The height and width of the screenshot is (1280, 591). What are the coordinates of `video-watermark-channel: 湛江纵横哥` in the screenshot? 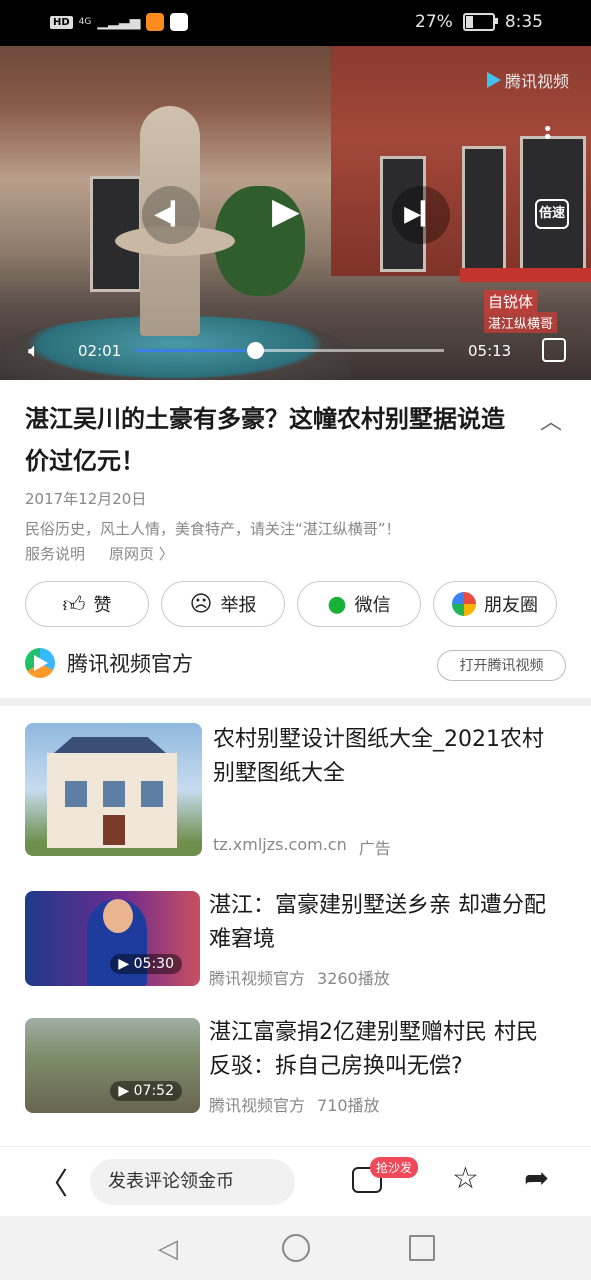 It's located at (521, 322).